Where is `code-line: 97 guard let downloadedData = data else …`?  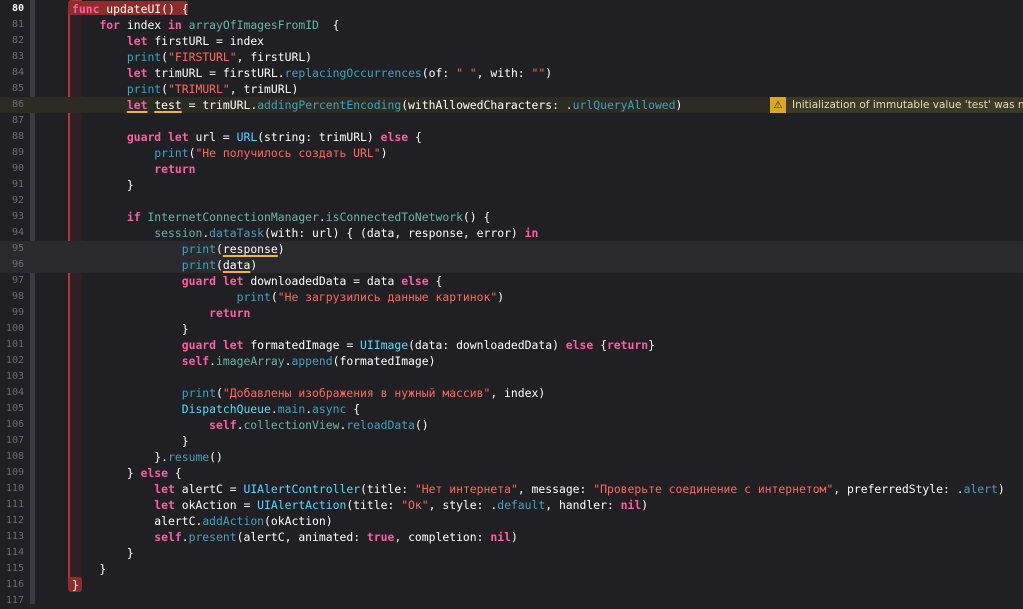
code-line: 97 guard let downloadedData = data else … is located at coordinates (511, 281).